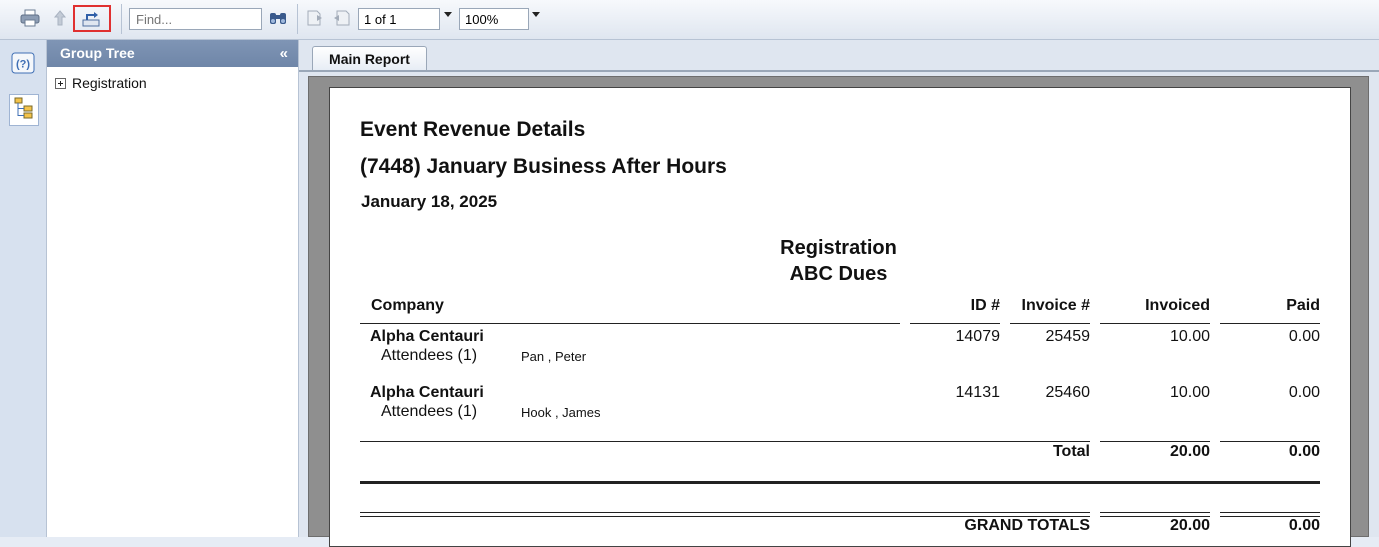  Describe the element at coordinates (1177, 305) in the screenshot. I see `column-header-invoiced: Invoiced` at that location.